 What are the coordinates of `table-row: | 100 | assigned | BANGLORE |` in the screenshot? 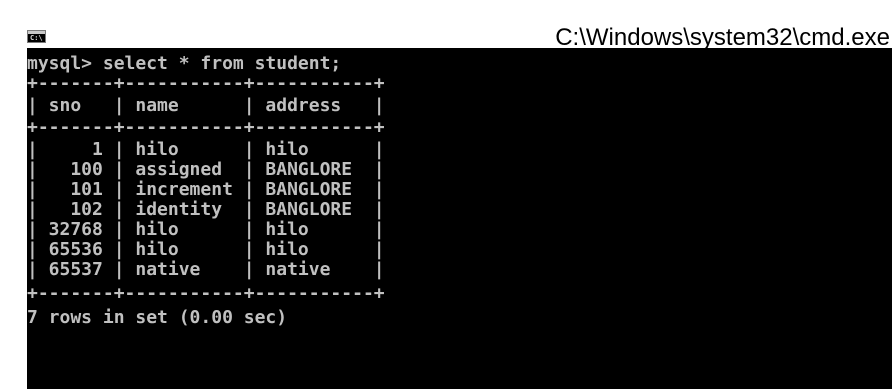 It's located at (206, 169).